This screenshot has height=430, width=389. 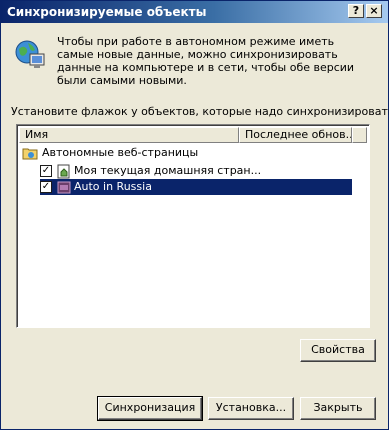 I want to click on title-bar: Синхронизируемые объекты ? ×, so click(x=194, y=12).